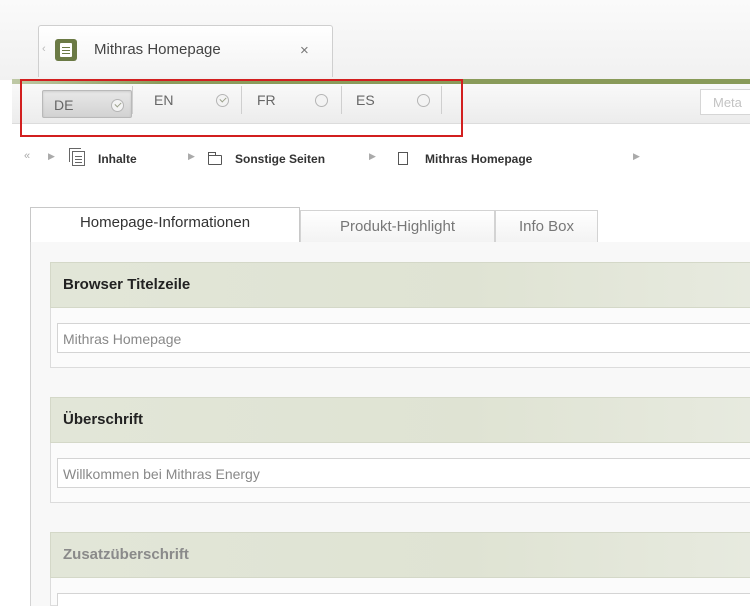  Describe the element at coordinates (400, 555) in the screenshot. I see `section-header-zusatzueberschrift: Zusatzüberschrift` at that location.